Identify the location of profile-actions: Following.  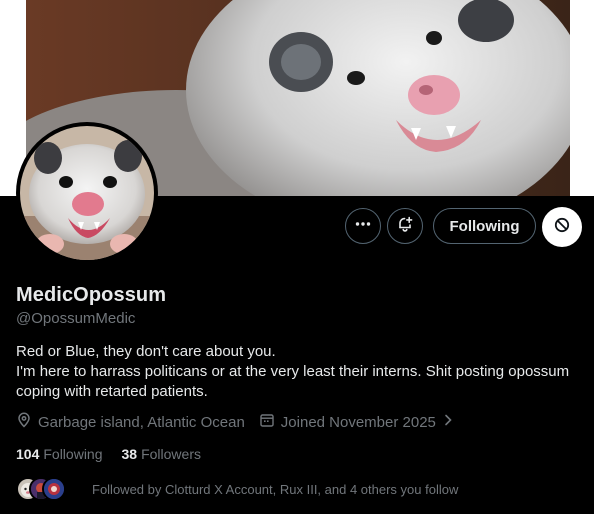
(297, 228).